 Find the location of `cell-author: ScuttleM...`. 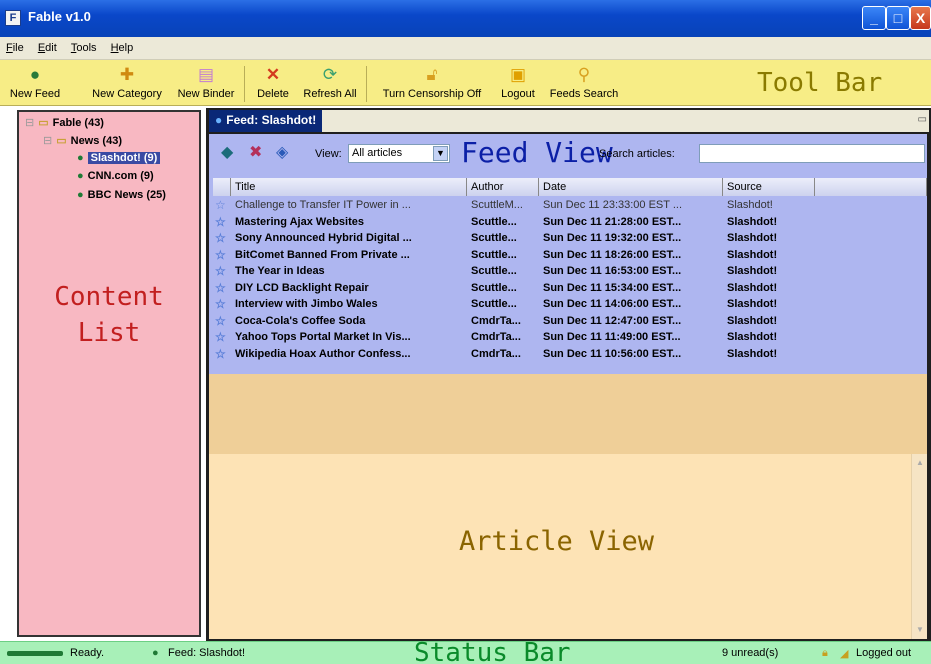

cell-author: ScuttleM... is located at coordinates (497, 205).